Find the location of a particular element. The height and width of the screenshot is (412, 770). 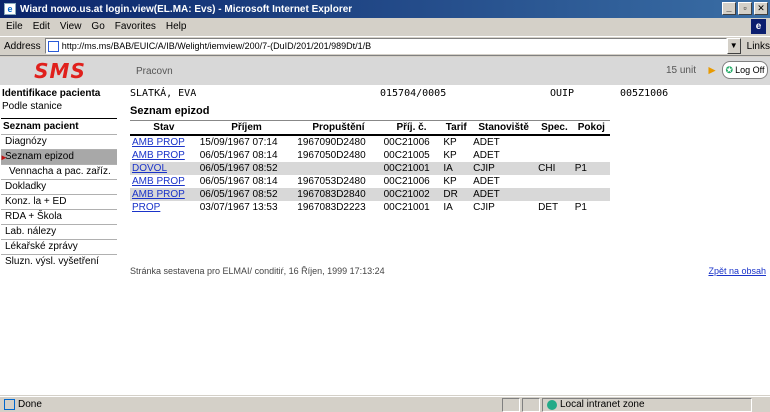

sidebar-item-dokladky: Dokladky is located at coordinates (59, 186).